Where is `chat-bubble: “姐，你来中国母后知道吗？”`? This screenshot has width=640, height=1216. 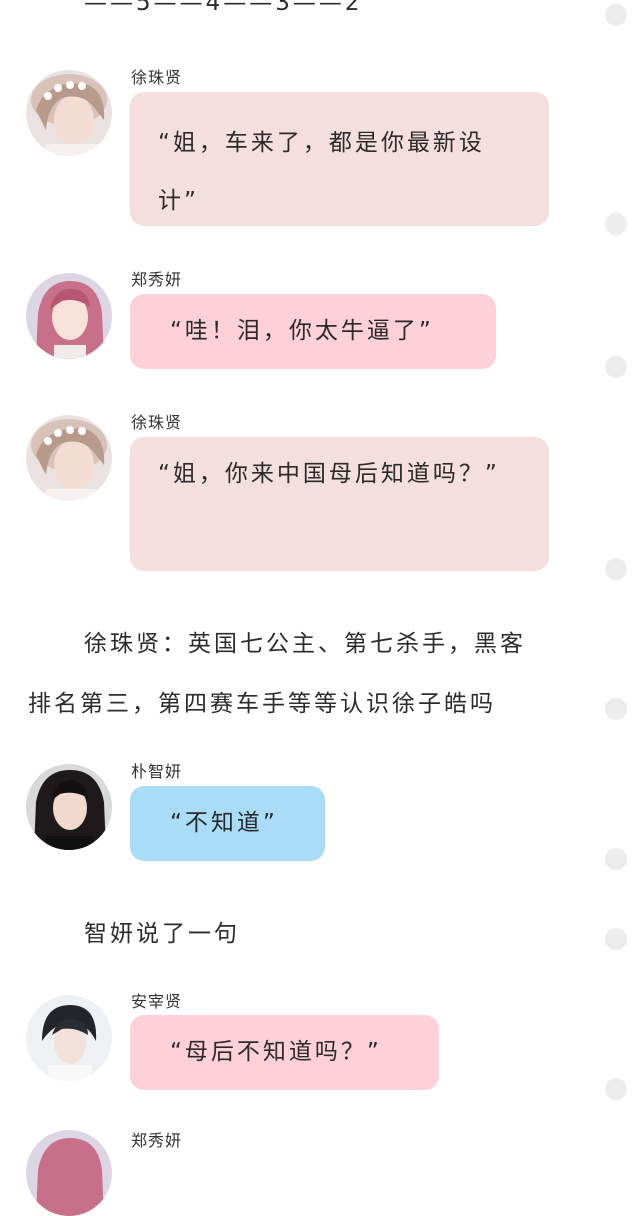 chat-bubble: “姐，你来中国母后知道吗？” is located at coordinates (339, 504).